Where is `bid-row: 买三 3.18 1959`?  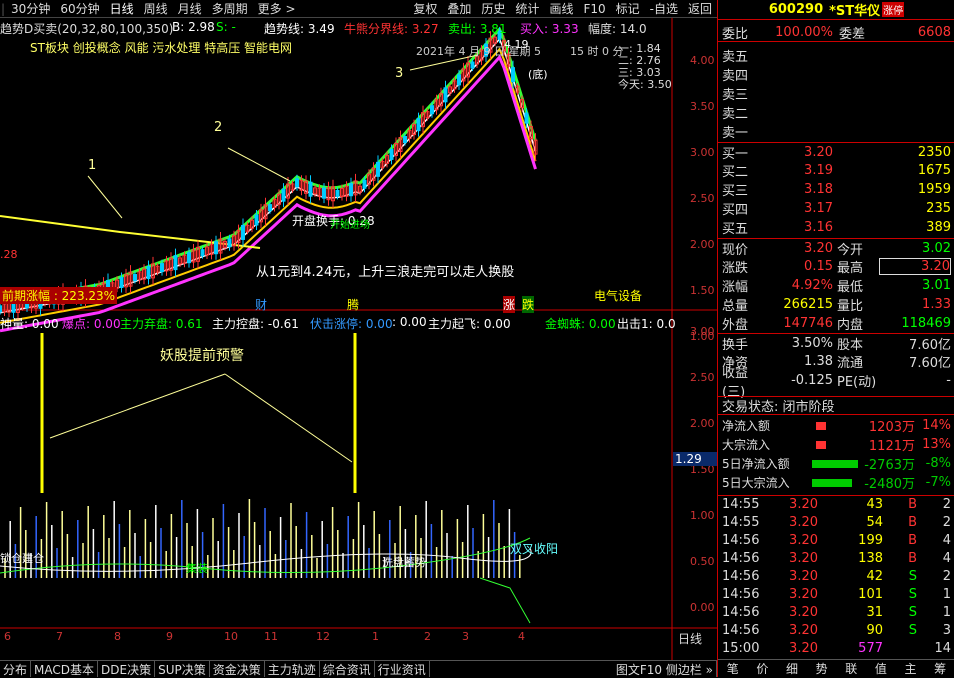 bid-row: 买三 3.18 1959 is located at coordinates (836, 189).